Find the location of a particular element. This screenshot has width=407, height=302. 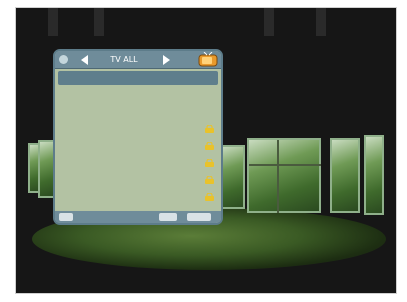

menu-header: TV ALL is located at coordinates (138, 60).